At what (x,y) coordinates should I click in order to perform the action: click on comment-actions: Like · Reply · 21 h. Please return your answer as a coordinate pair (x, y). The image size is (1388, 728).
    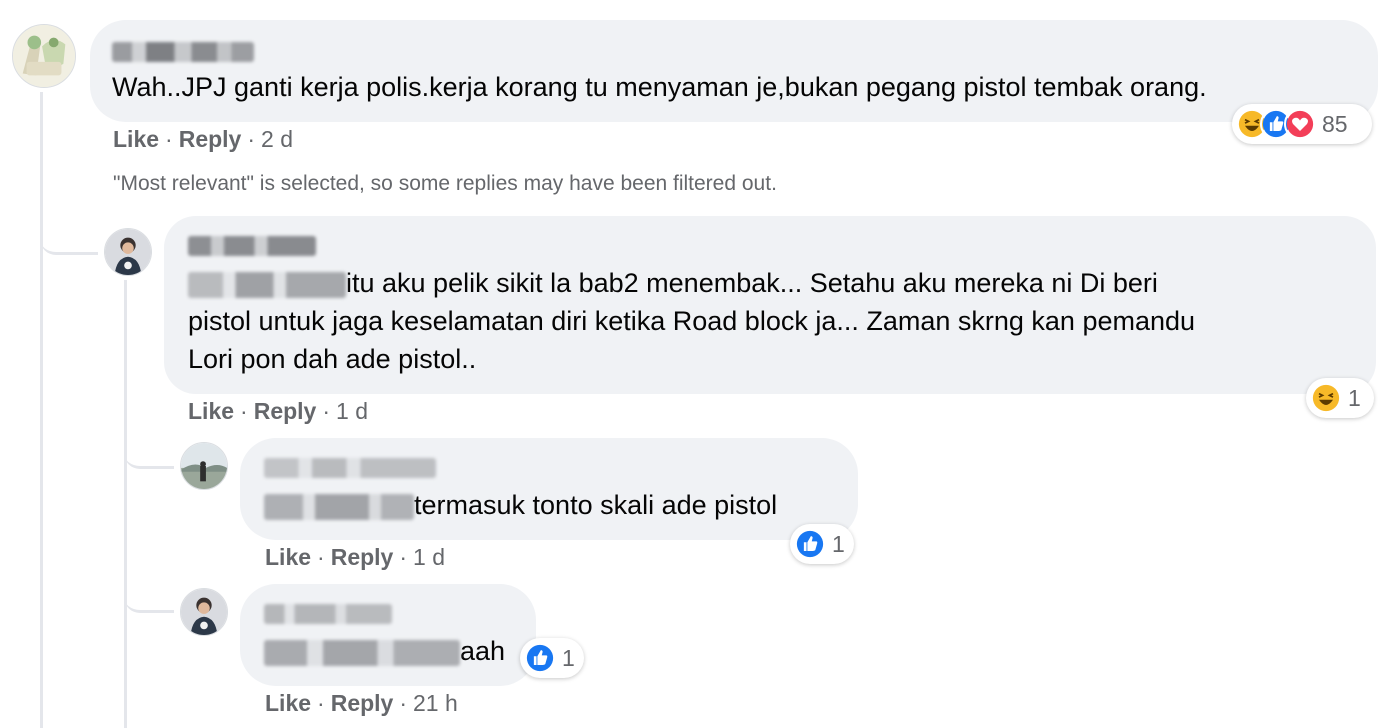
    Looking at the image, I should click on (361, 703).